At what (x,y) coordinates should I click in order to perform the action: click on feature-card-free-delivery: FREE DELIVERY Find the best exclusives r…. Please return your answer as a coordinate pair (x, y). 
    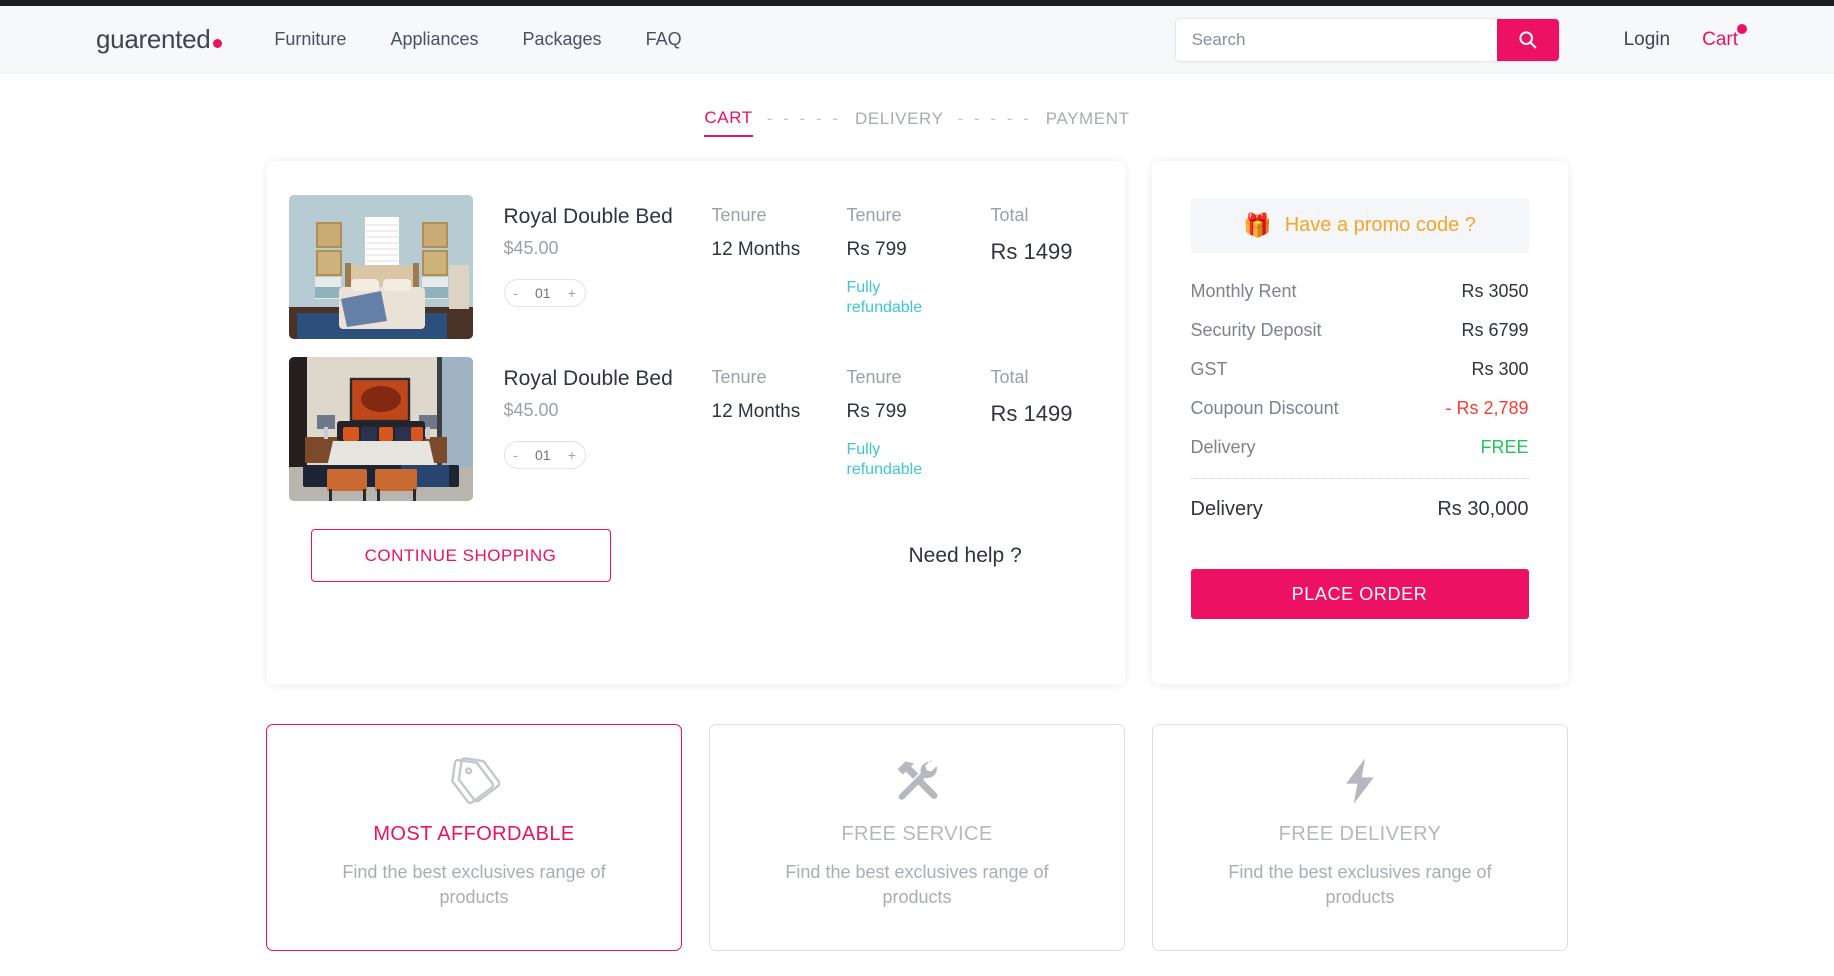
    Looking at the image, I should click on (1360, 837).